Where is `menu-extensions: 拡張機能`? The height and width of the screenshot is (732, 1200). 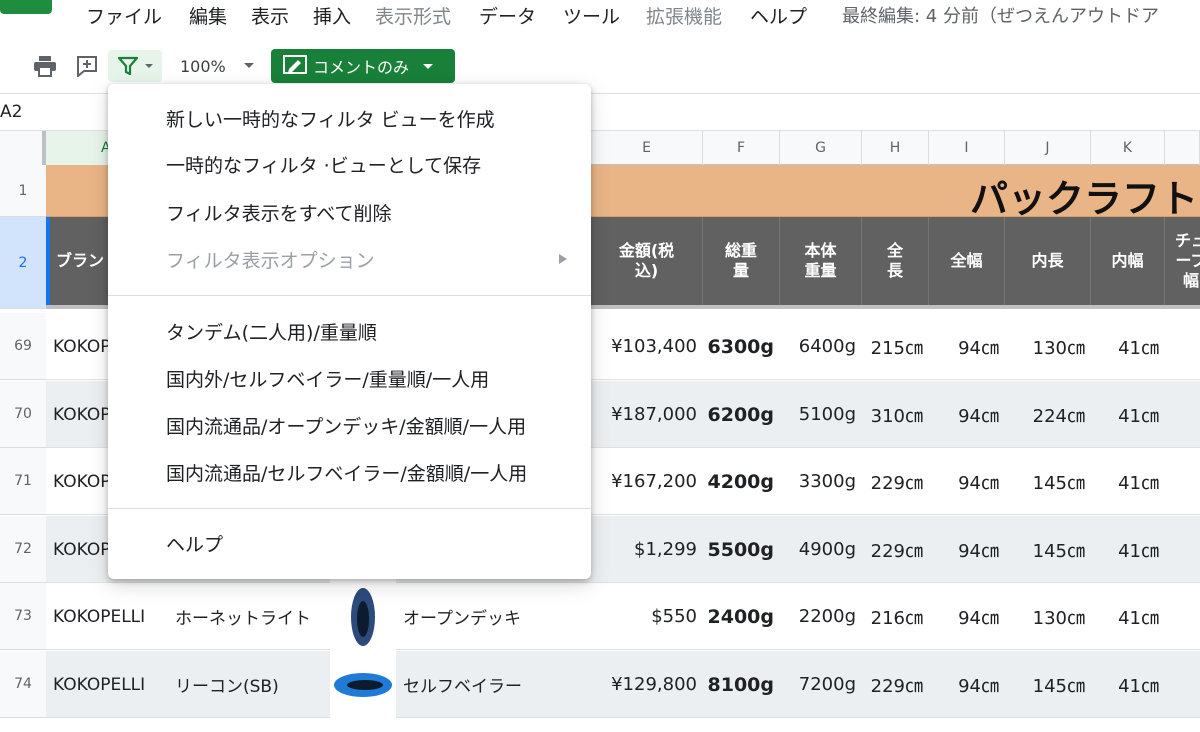 menu-extensions: 拡張機能 is located at coordinates (684, 17).